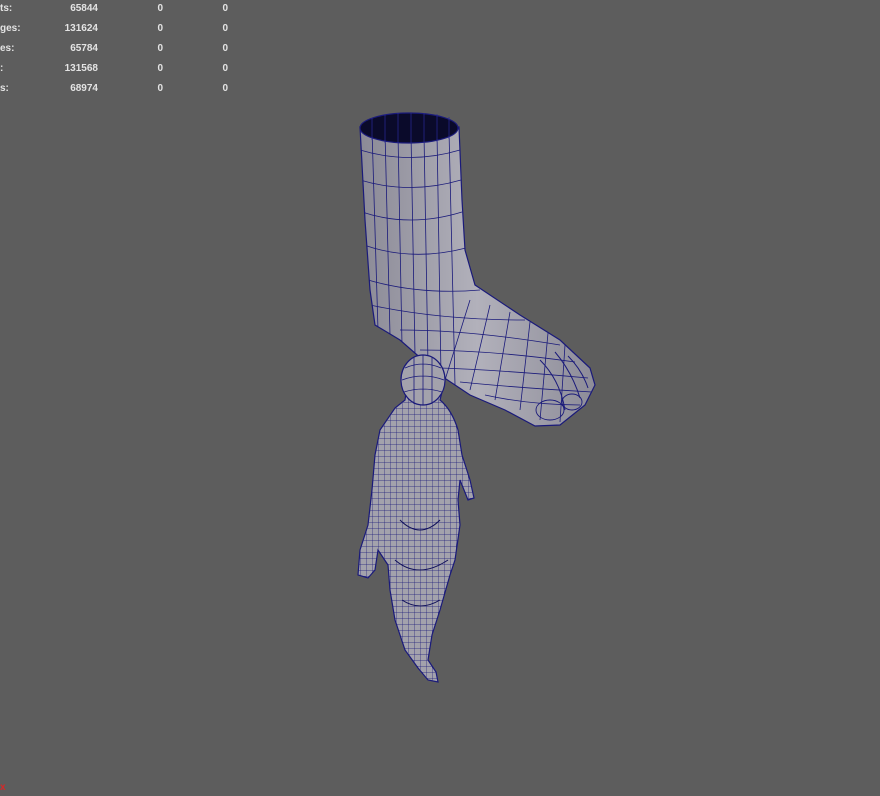  What do you see at coordinates (3, 787) in the screenshot?
I see `axis-indicator-x: x` at bounding box center [3, 787].